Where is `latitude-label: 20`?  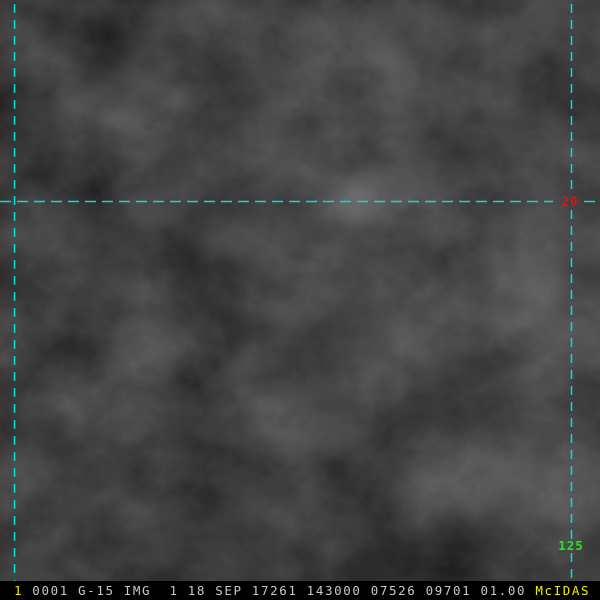 latitude-label: 20 is located at coordinates (569, 201).